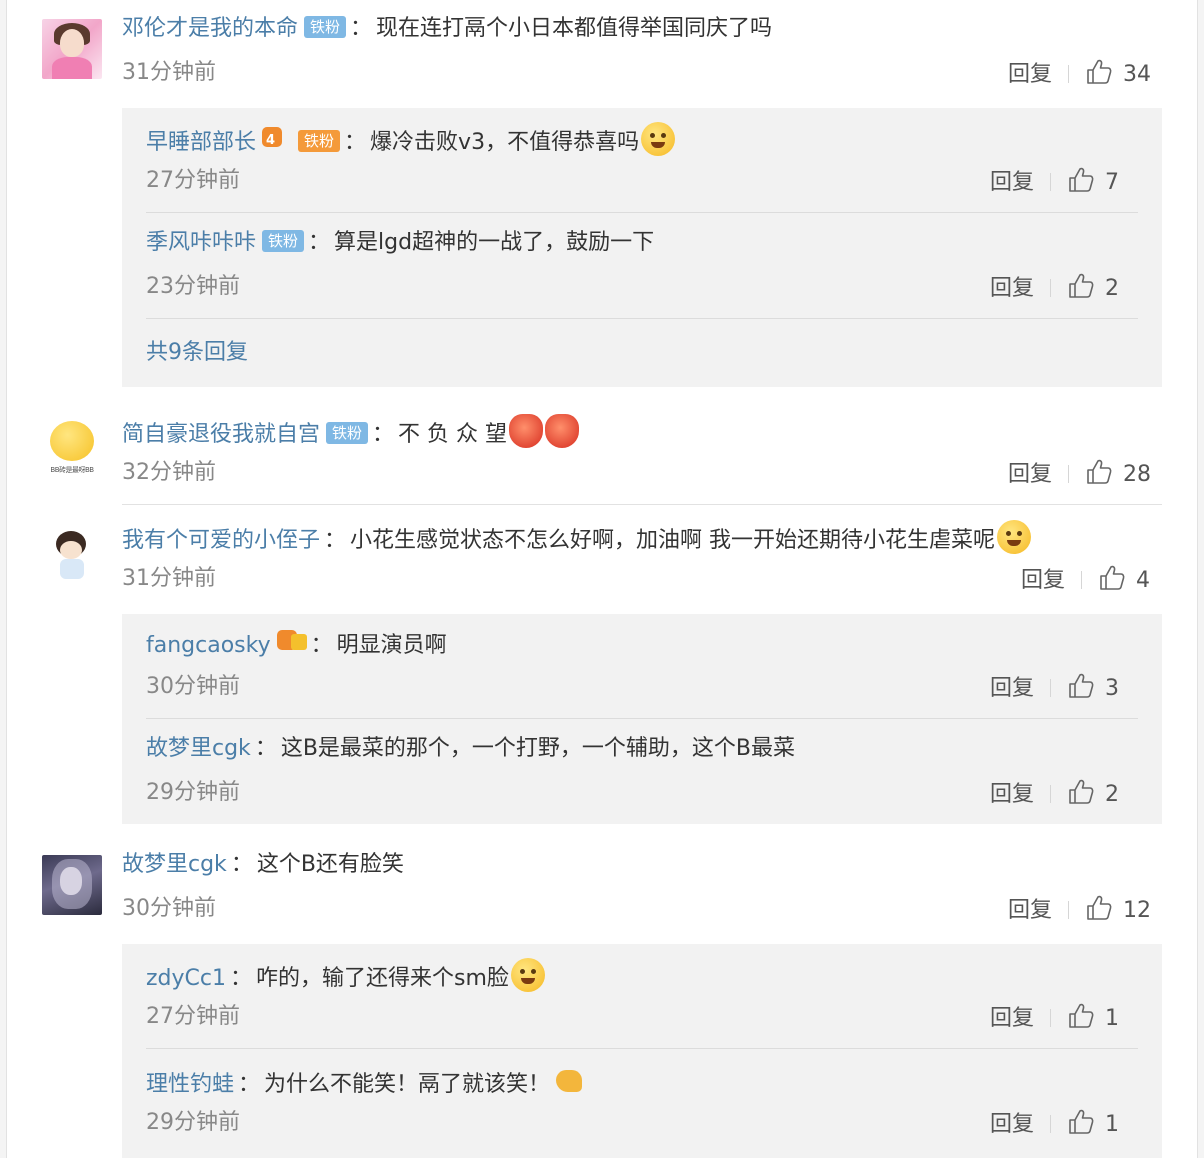 The width and height of the screenshot is (1204, 1158). I want to click on like-count: 12, so click(1137, 910).